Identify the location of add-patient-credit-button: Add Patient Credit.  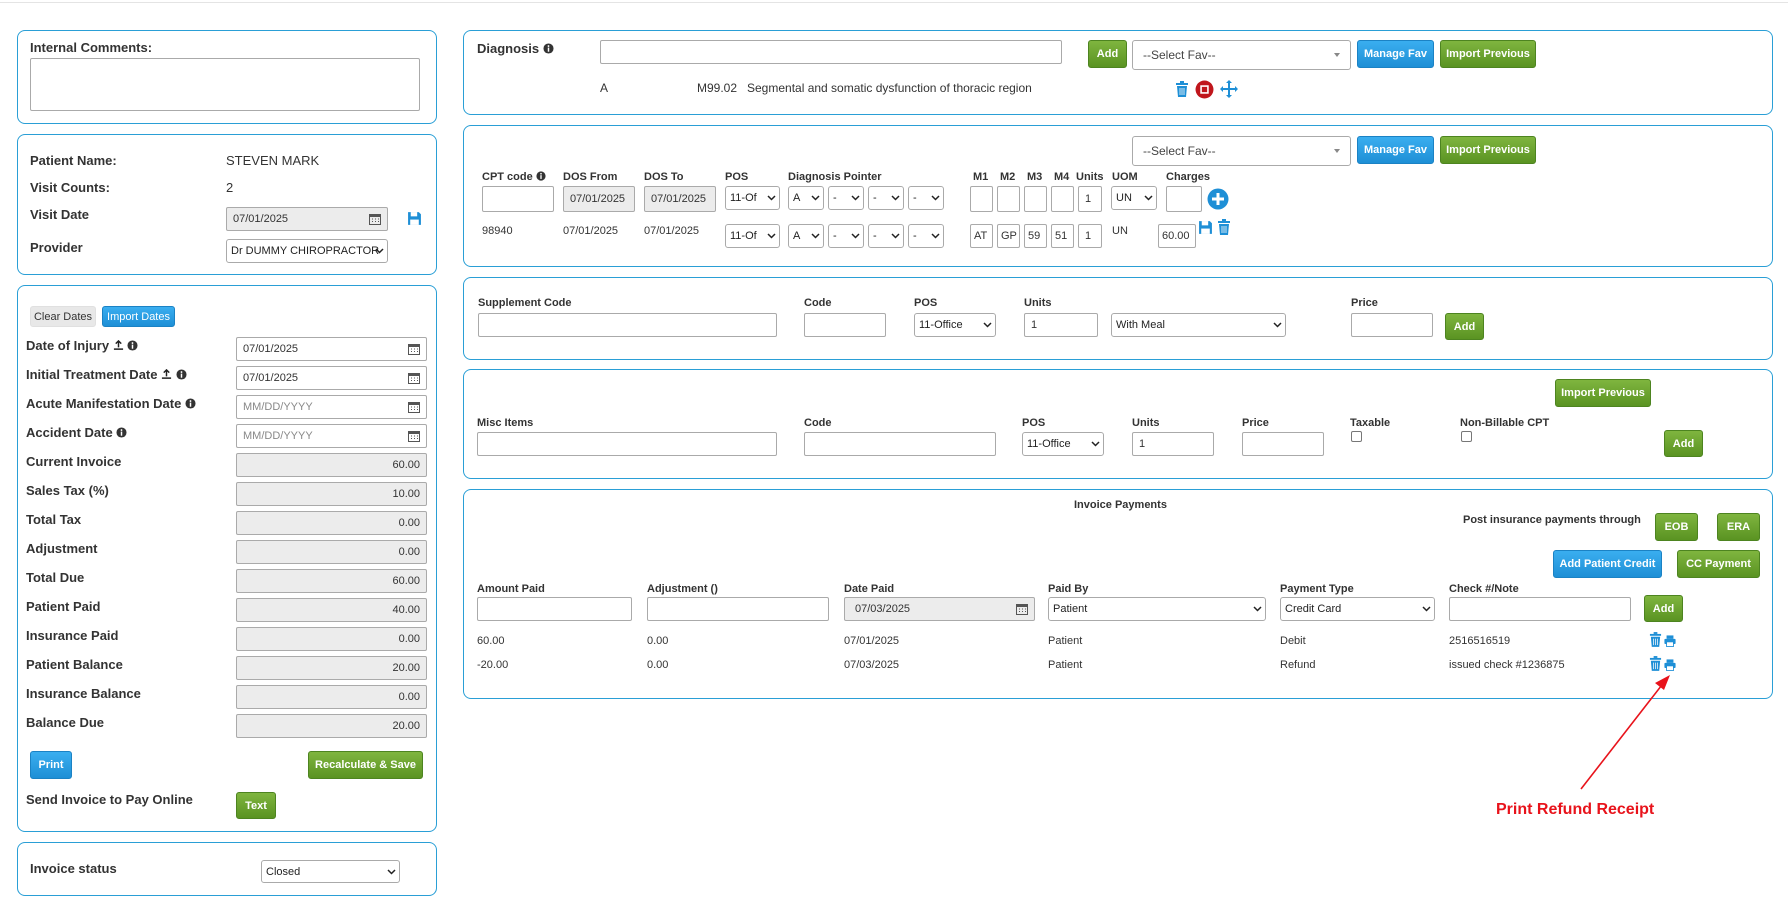
(1607, 564).